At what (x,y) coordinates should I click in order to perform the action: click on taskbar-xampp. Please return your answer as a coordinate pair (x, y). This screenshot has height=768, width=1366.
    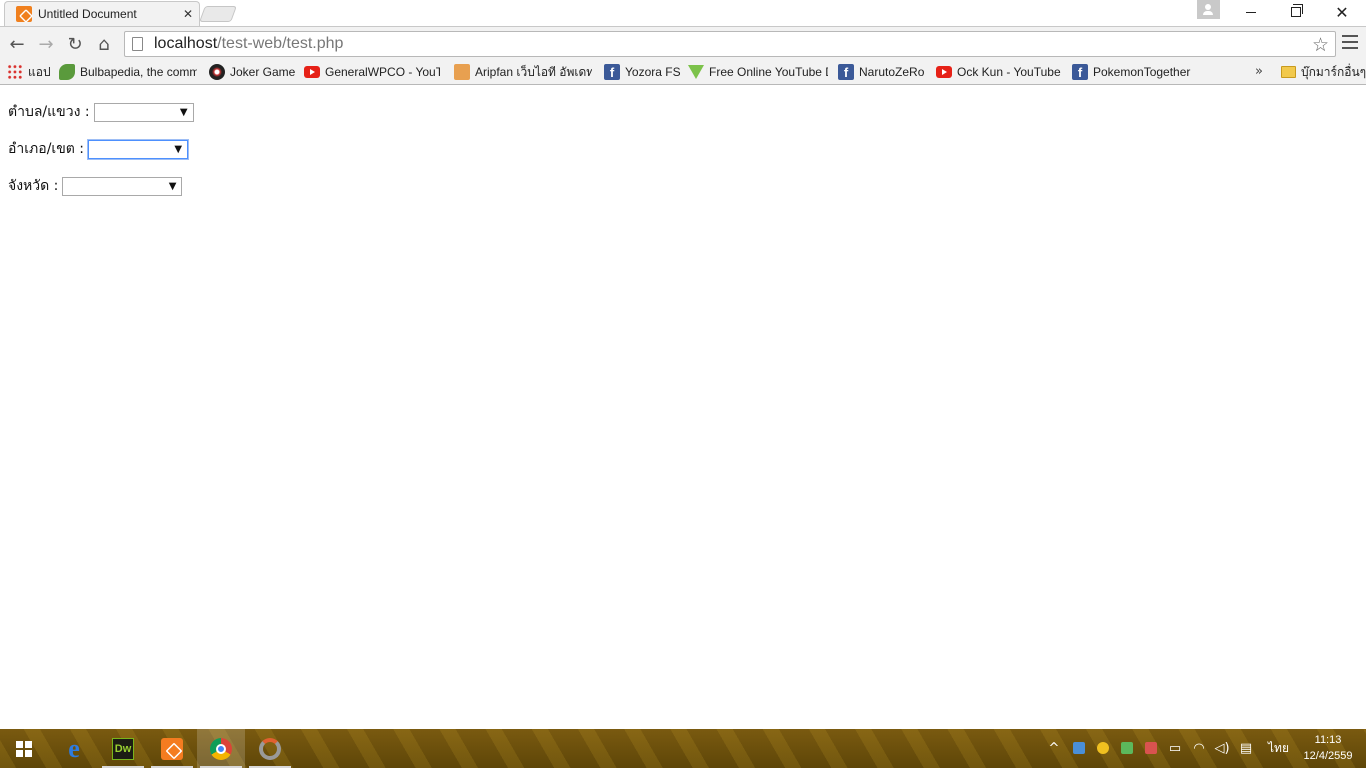
    Looking at the image, I should click on (172, 748).